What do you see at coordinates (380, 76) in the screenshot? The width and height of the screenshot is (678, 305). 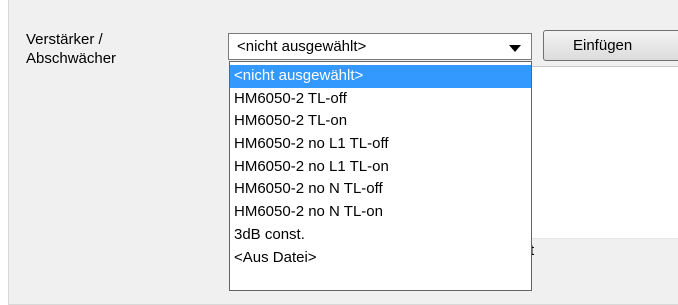 I see `dropdown-item: <nicht ausgewählt>` at bounding box center [380, 76].